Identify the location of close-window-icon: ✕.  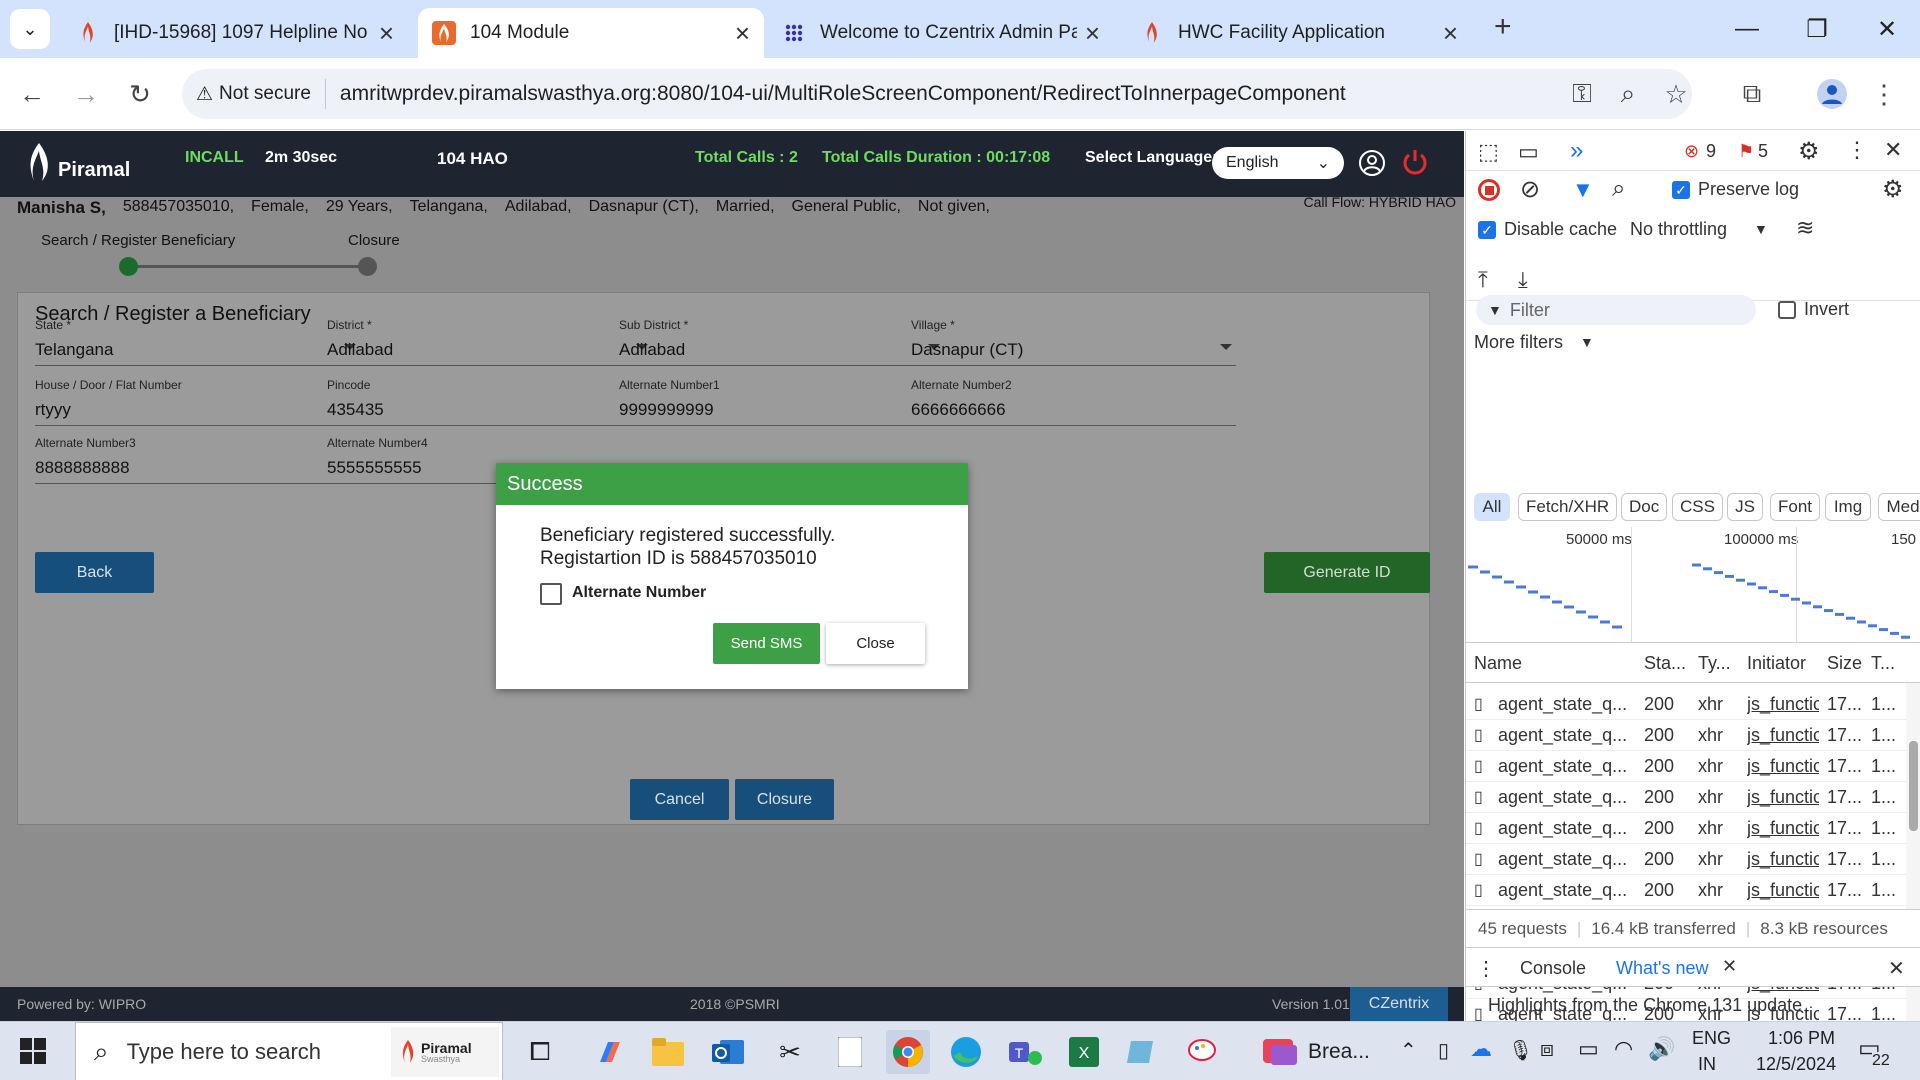
(1886, 29).